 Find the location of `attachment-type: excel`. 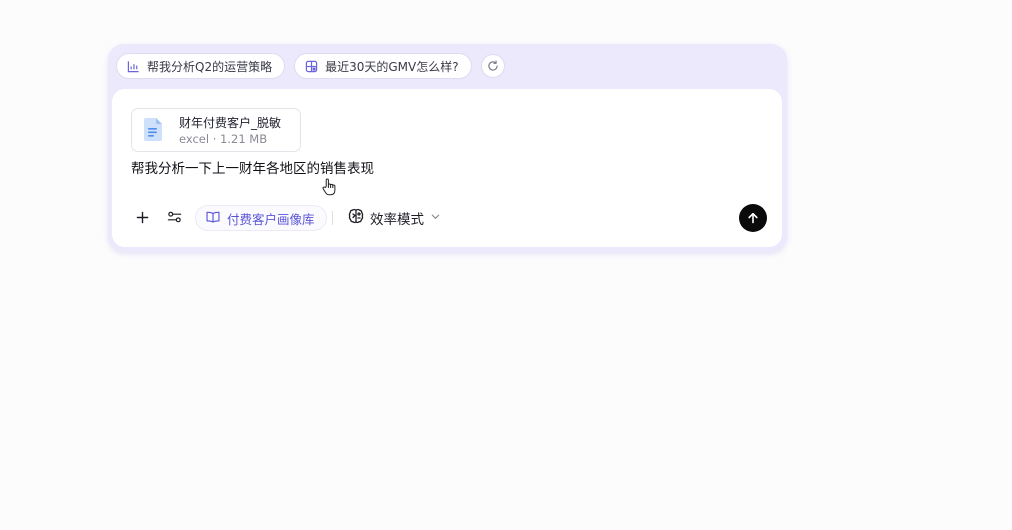

attachment-type: excel is located at coordinates (194, 139).